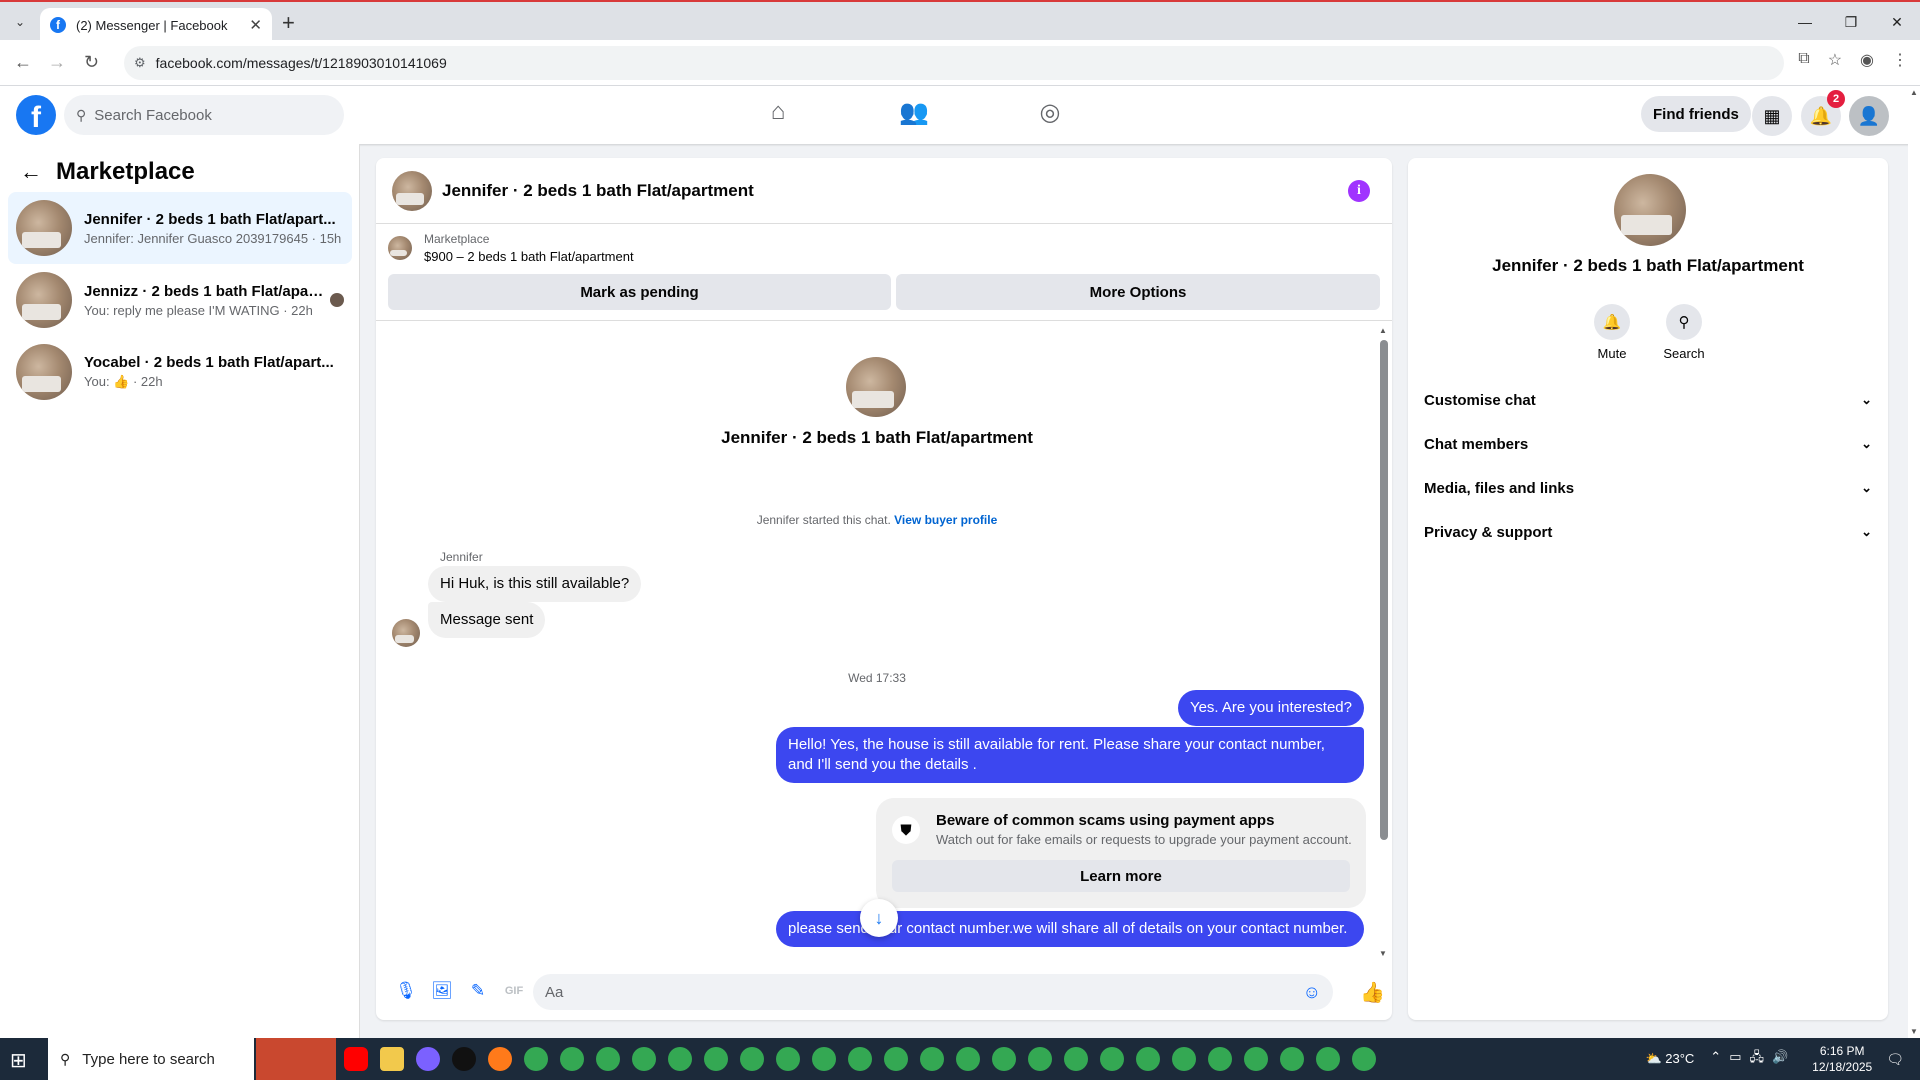  I want to click on scroll-up-arrow-icon: ▲, so click(1383, 330).